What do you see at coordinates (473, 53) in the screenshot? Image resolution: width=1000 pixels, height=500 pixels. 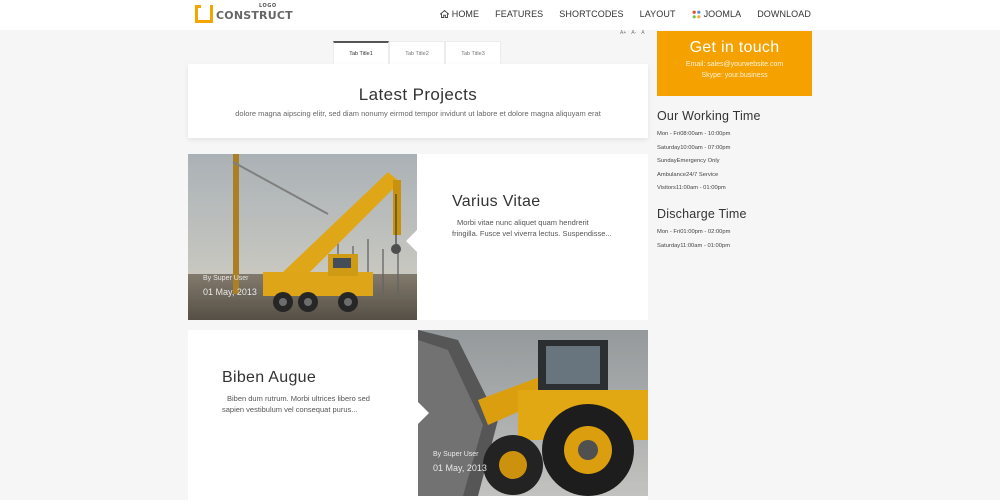 I see `tab-title3: Tab Title3` at bounding box center [473, 53].